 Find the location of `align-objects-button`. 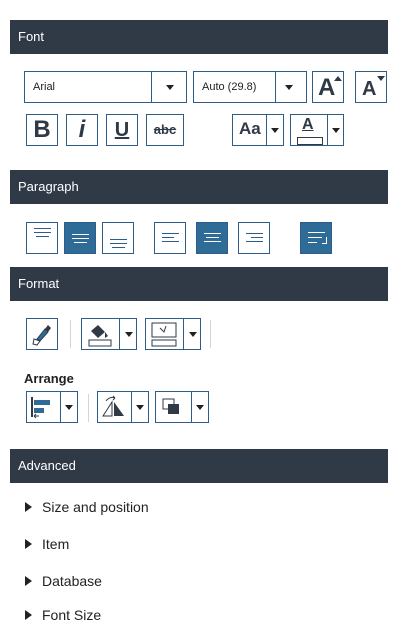

align-objects-button is located at coordinates (52, 407).